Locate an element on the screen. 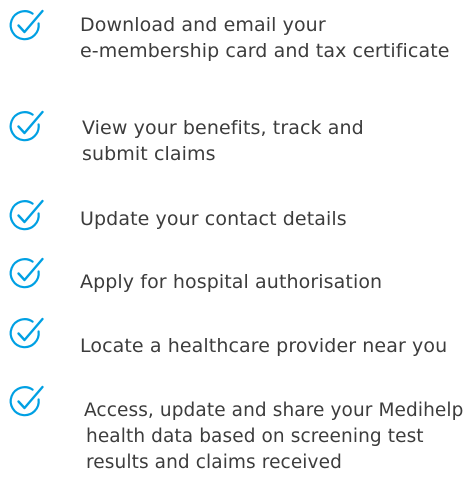 Image resolution: width=473 pixels, height=486 pixels. feature-line: Download and email your is located at coordinates (203, 25).